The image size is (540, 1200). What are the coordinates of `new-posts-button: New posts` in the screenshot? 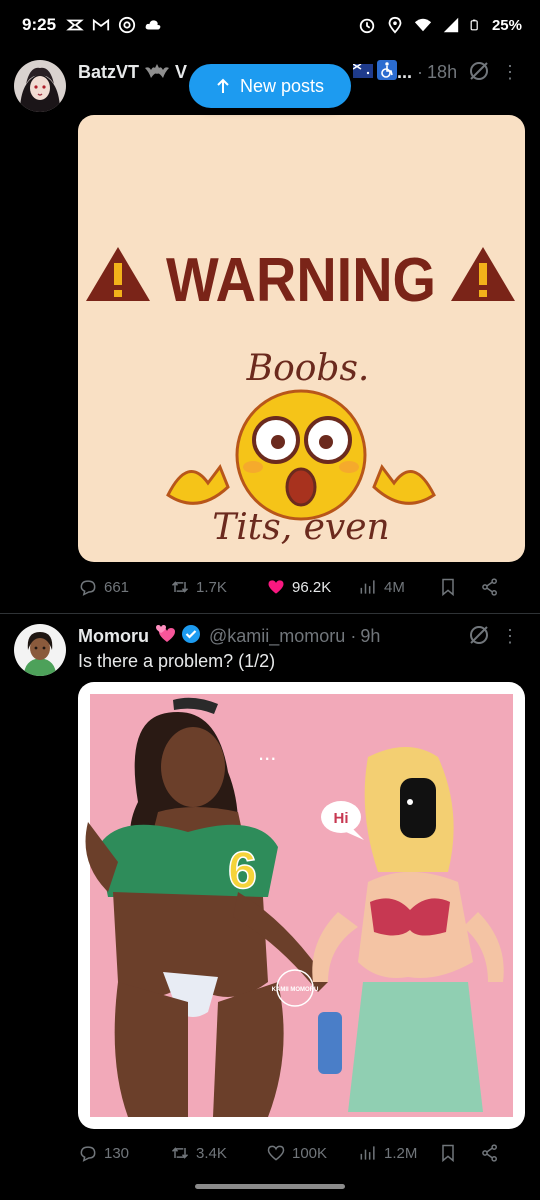 It's located at (270, 86).